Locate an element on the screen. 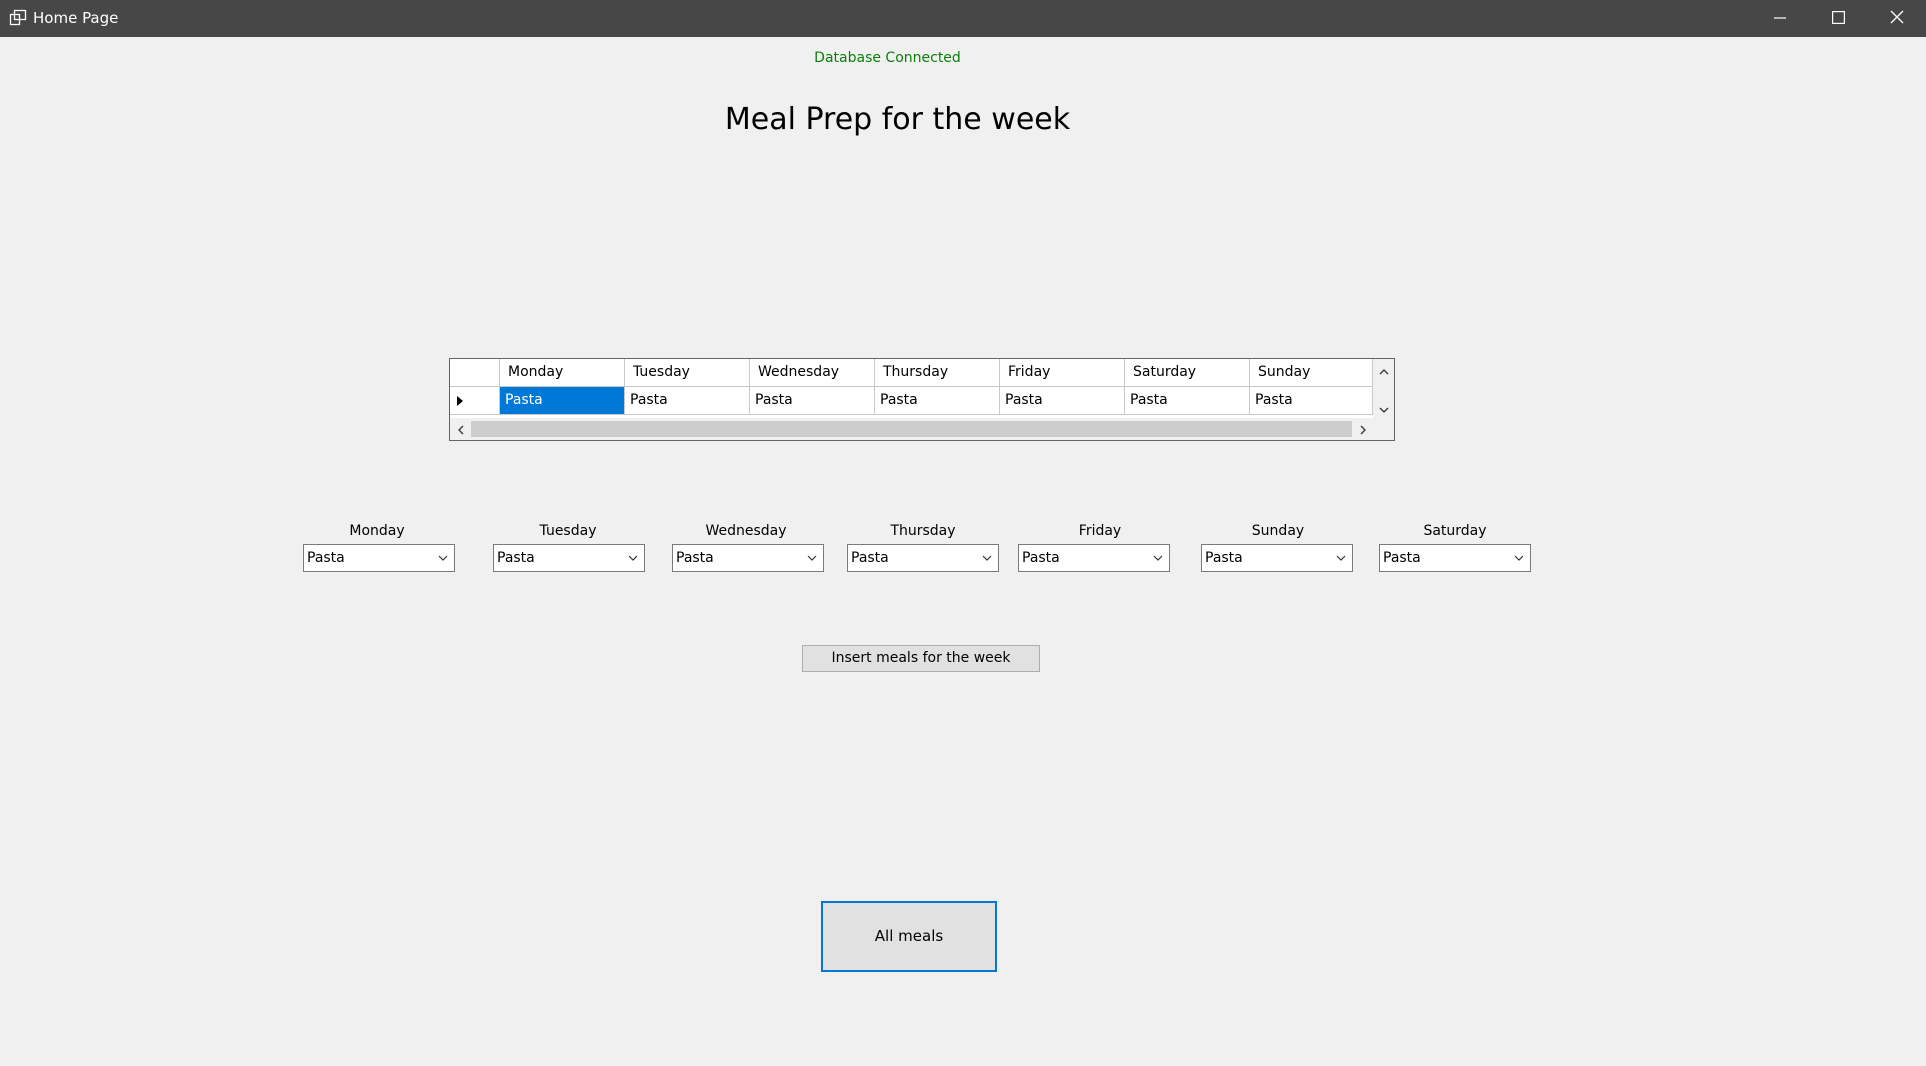  scrollbar-corner is located at coordinates (1383, 429).